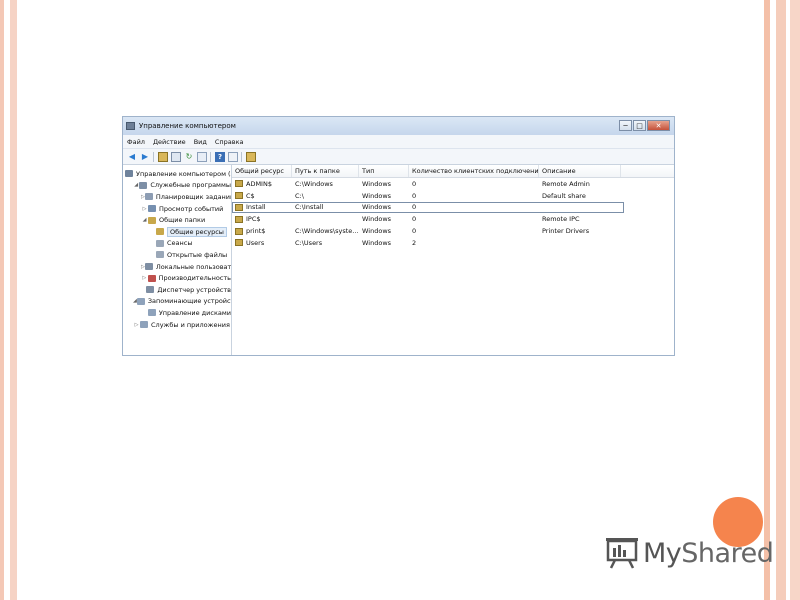 The image size is (800, 600). I want to click on menu-file: Файл, so click(136, 142).